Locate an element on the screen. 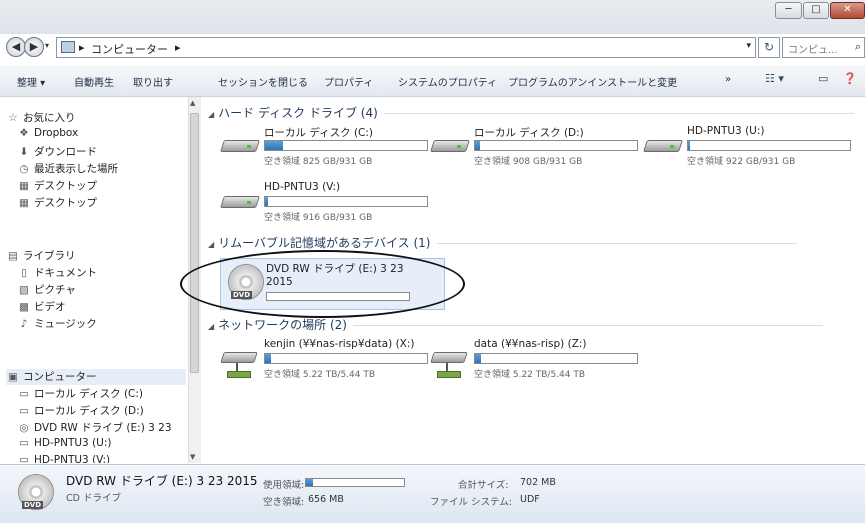 The image size is (865, 523). network-drive-icon is located at coordinates (450, 365).